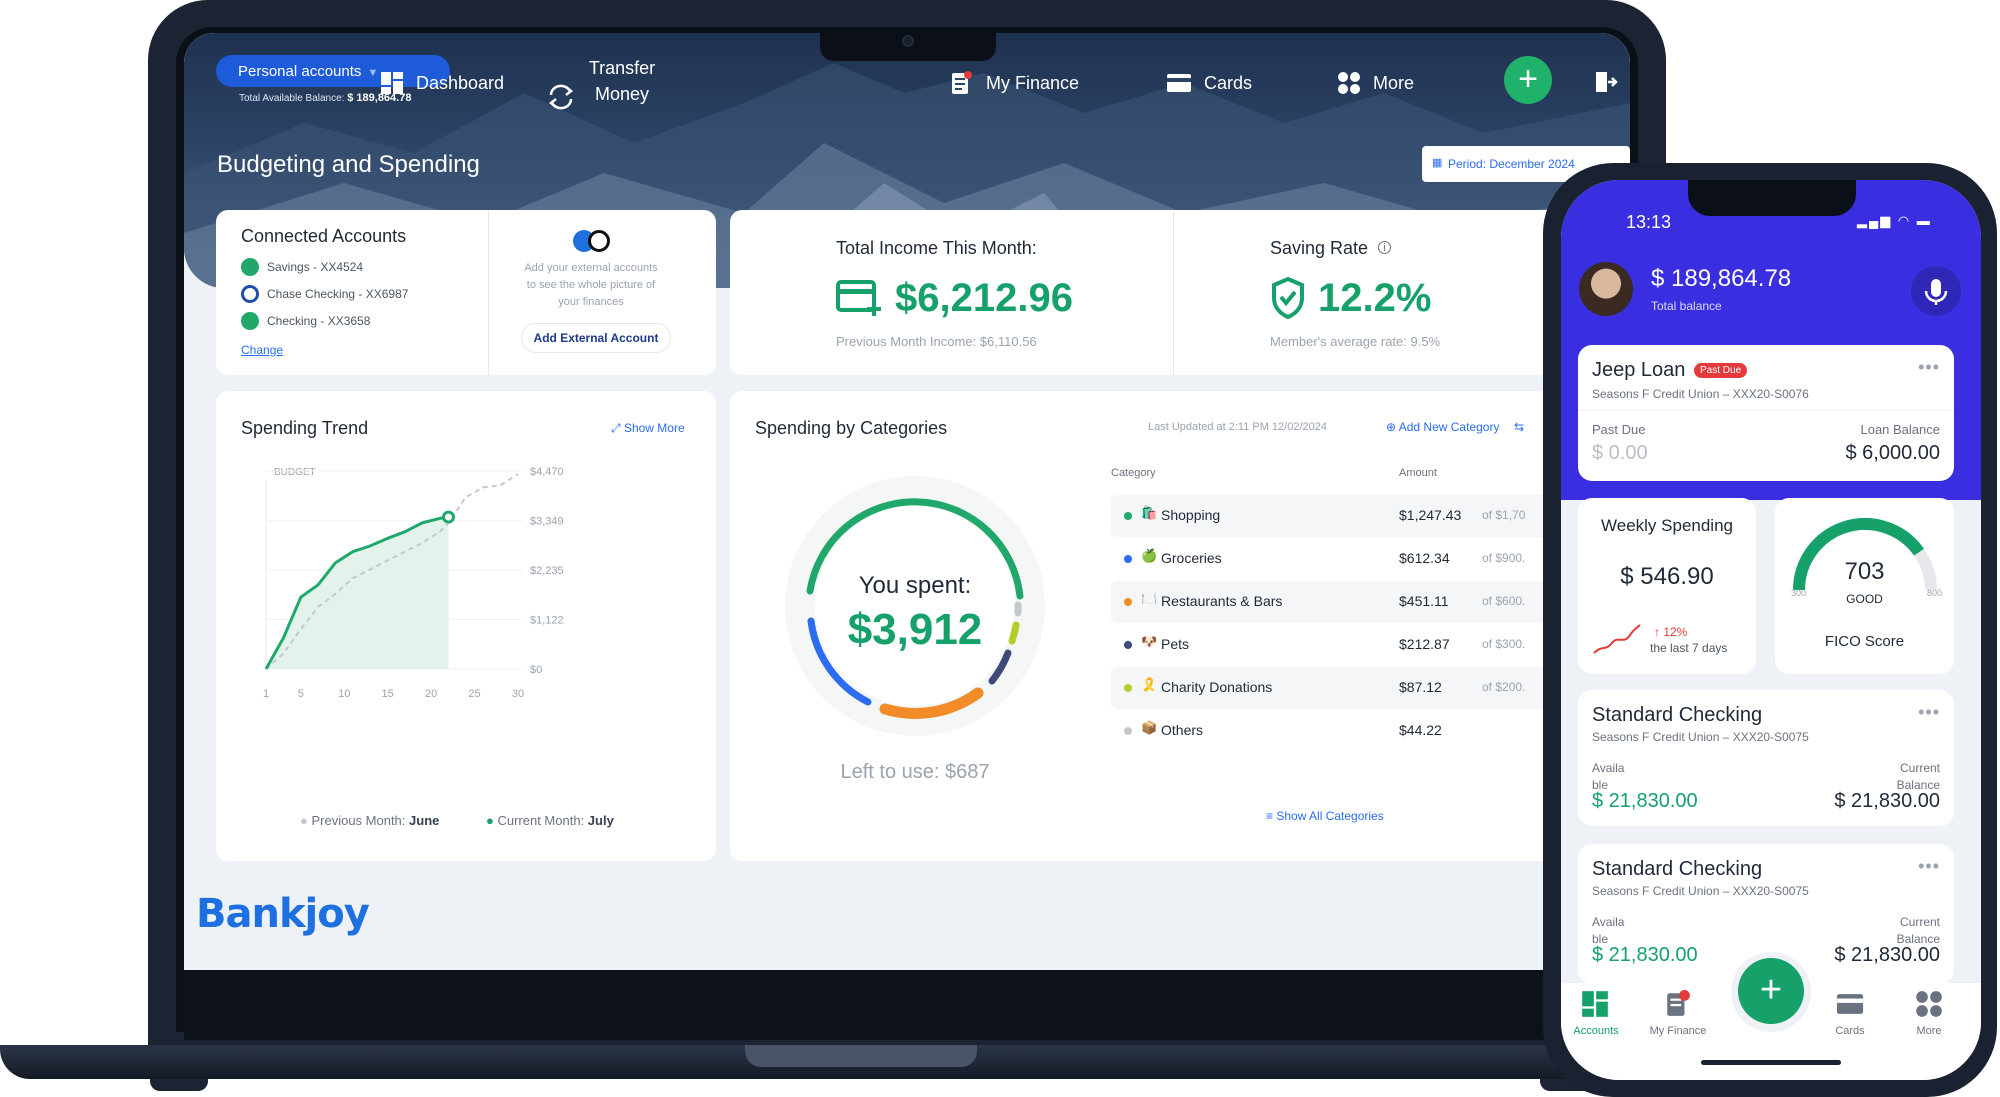 Image resolution: width=2000 pixels, height=1097 pixels. What do you see at coordinates (262, 350) in the screenshot?
I see `change-link: Change` at bounding box center [262, 350].